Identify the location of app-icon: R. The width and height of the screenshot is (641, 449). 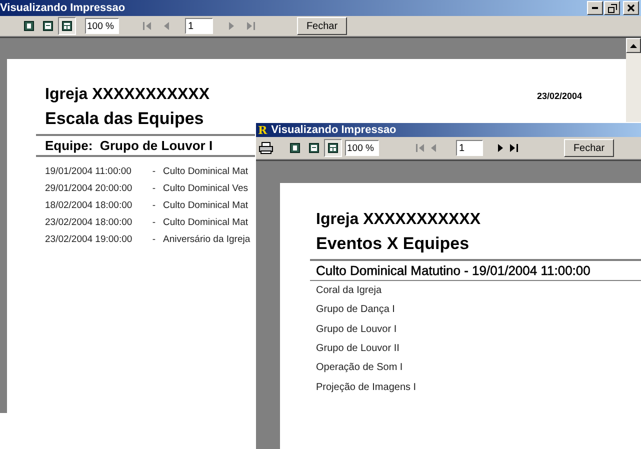
(263, 130).